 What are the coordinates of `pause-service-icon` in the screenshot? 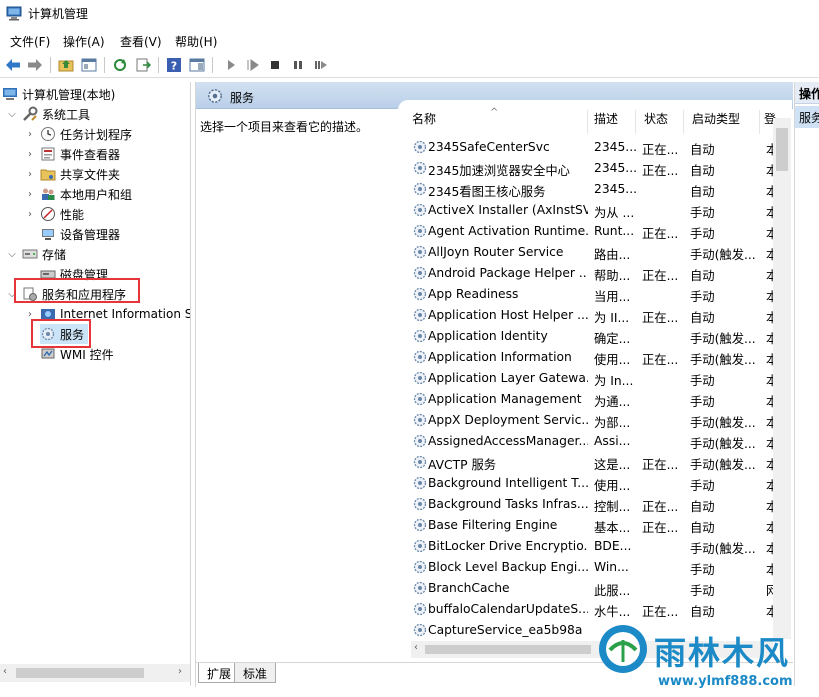 It's located at (298, 65).